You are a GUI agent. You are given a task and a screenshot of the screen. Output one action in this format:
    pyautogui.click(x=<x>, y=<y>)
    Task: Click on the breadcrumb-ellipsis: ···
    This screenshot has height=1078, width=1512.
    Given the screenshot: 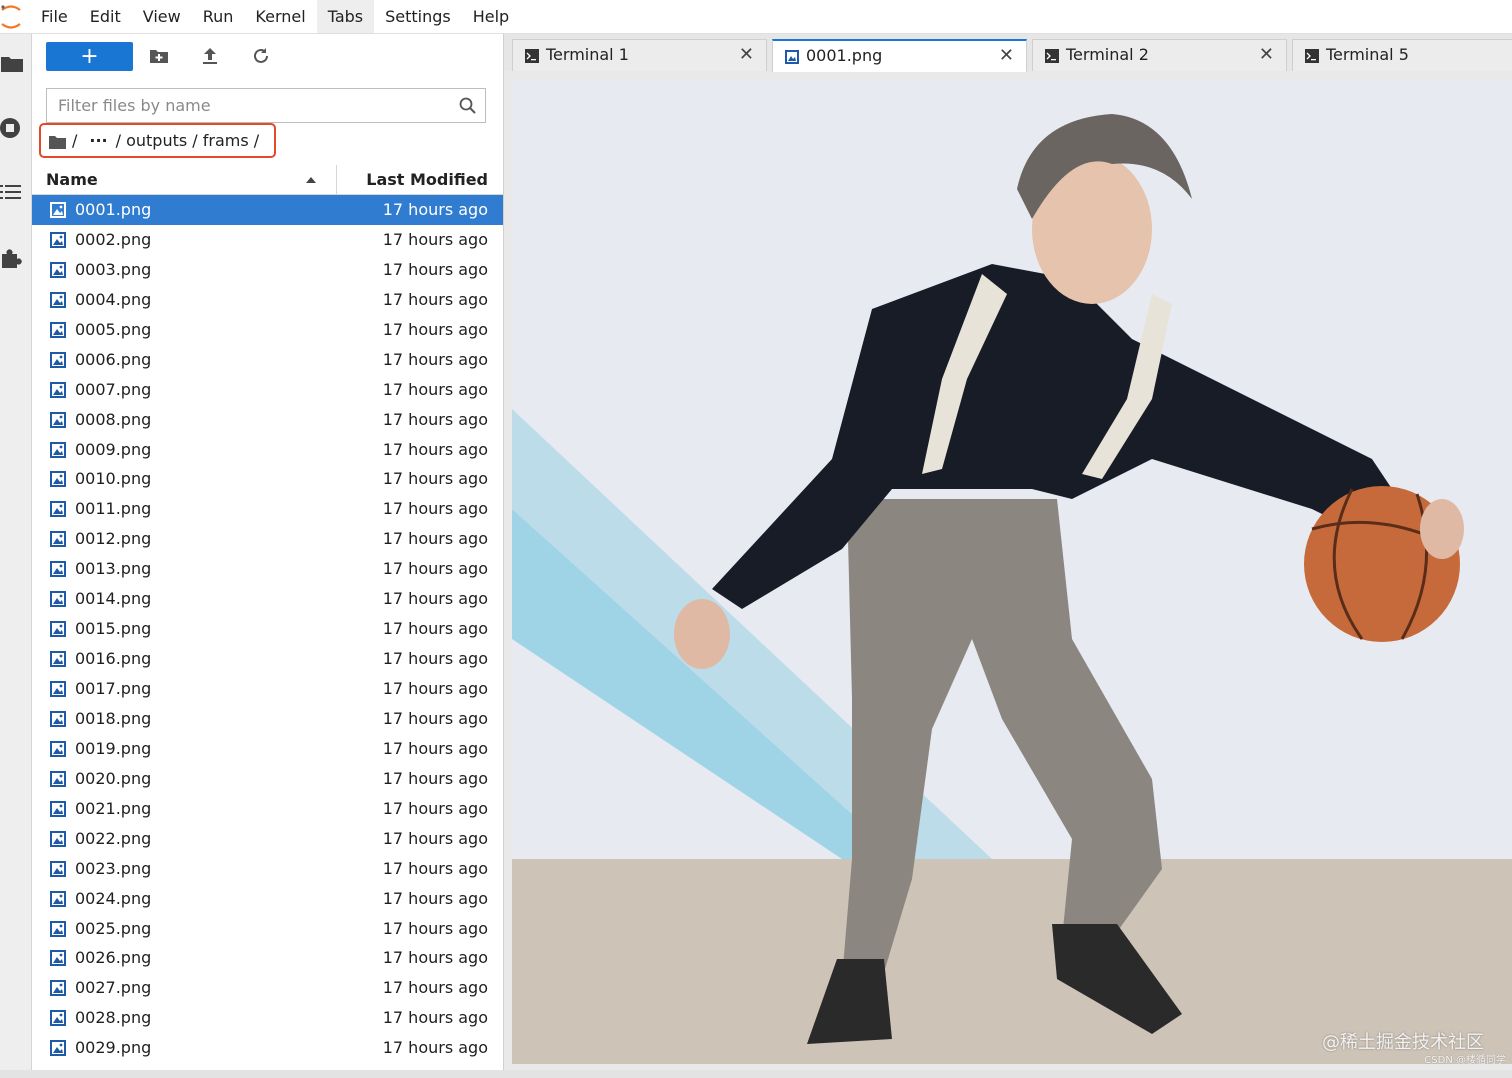 What is the action you would take?
    pyautogui.click(x=98, y=140)
    